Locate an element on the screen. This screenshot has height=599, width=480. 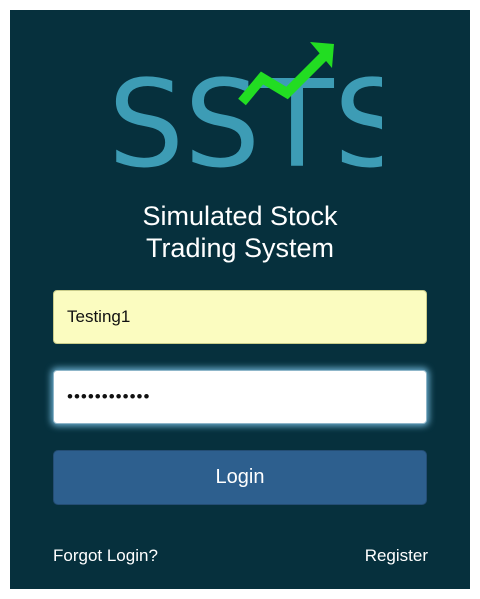
tagline-line-2: Trading System is located at coordinates (240, 248).